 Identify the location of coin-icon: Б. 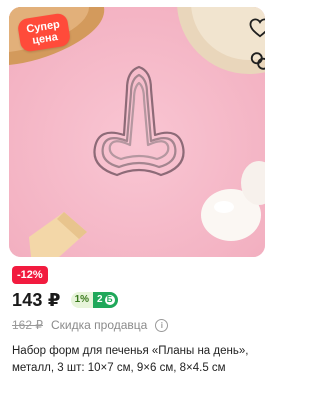
(109, 300).